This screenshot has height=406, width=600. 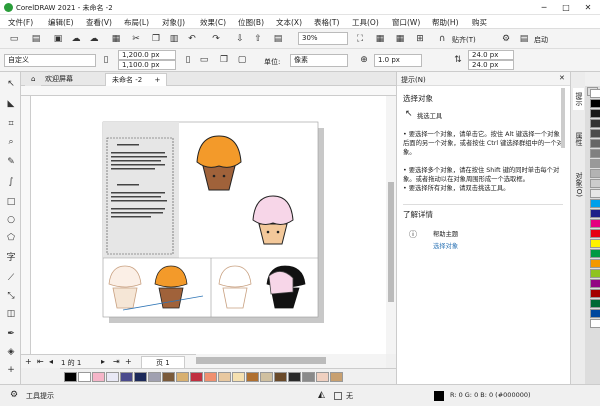 I want to click on help-topic-link: 选择对象, so click(x=445, y=246).